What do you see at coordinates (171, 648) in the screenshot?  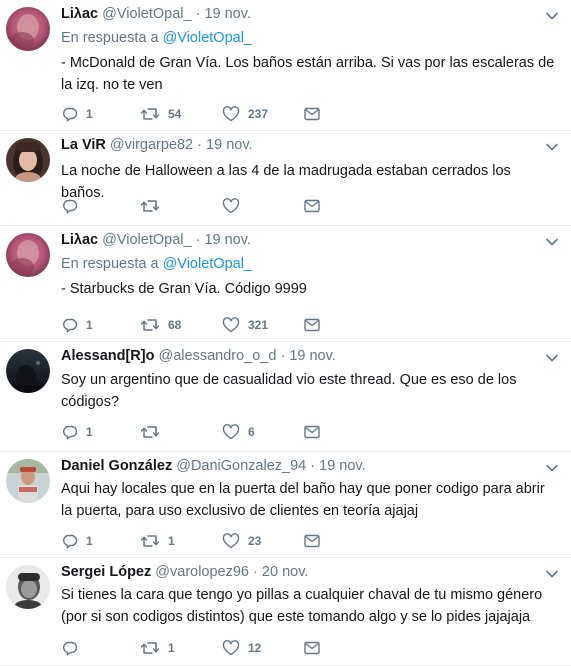 I see `retweet-count: 1` at bounding box center [171, 648].